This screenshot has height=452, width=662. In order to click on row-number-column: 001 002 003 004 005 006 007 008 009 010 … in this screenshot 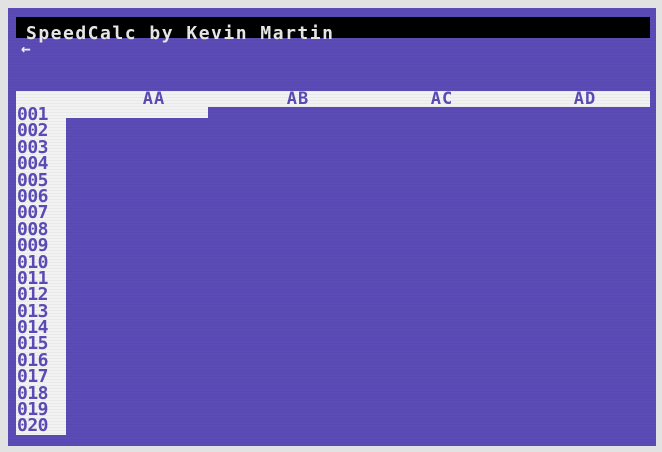, I will do `click(41, 270)`.